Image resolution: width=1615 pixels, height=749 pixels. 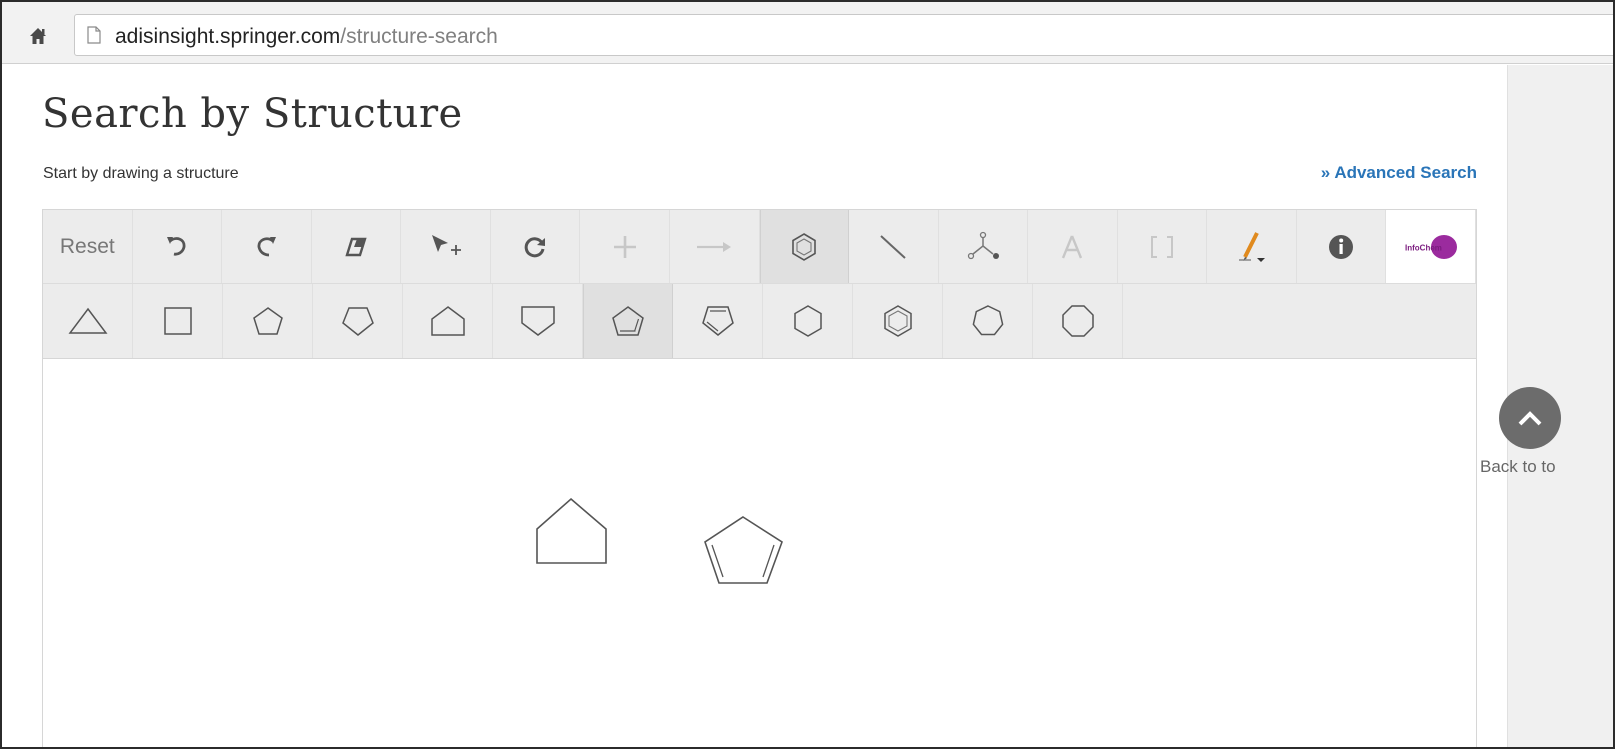 I want to click on logo-text: InfoChem, so click(x=1423, y=247).